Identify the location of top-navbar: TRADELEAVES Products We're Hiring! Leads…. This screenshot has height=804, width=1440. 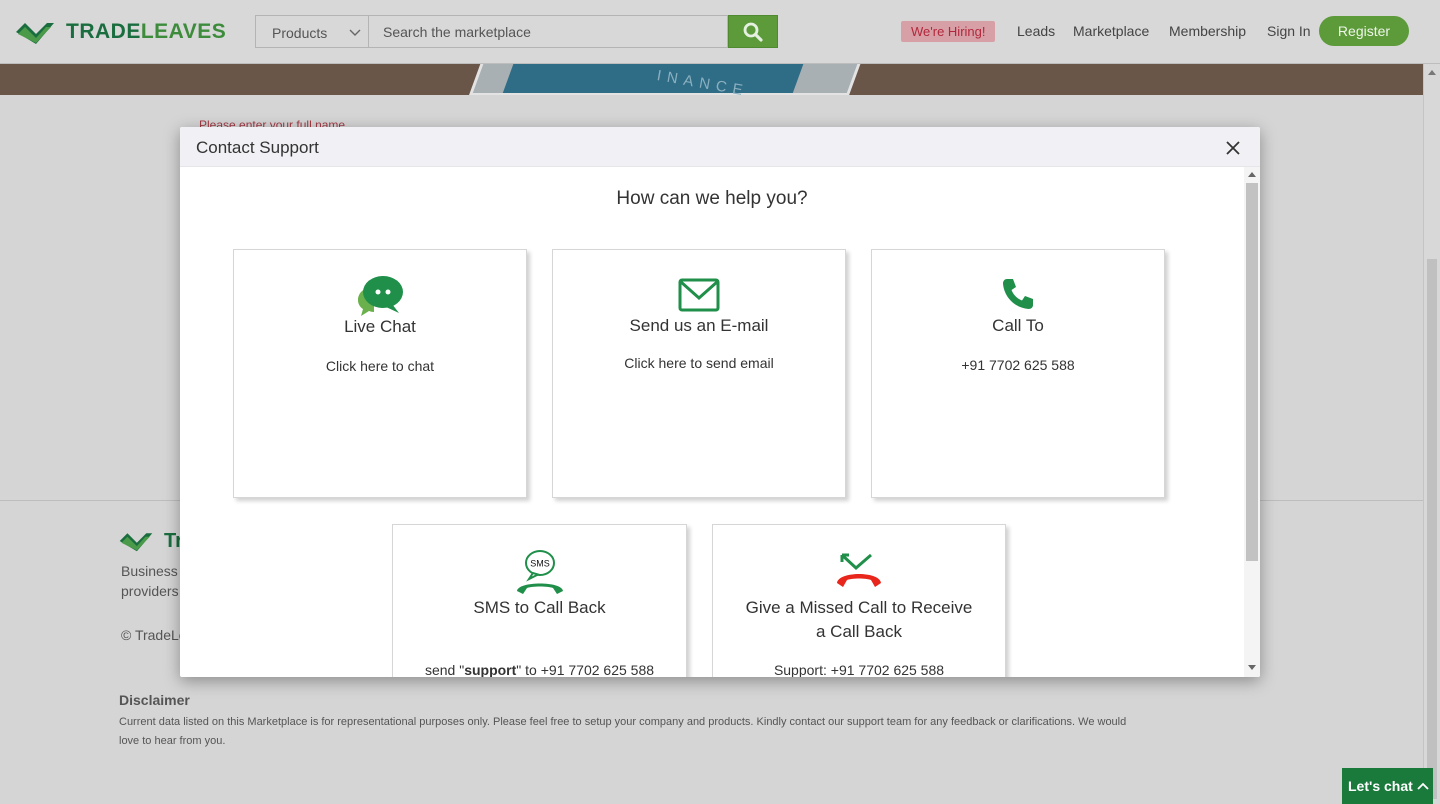
(720, 32).